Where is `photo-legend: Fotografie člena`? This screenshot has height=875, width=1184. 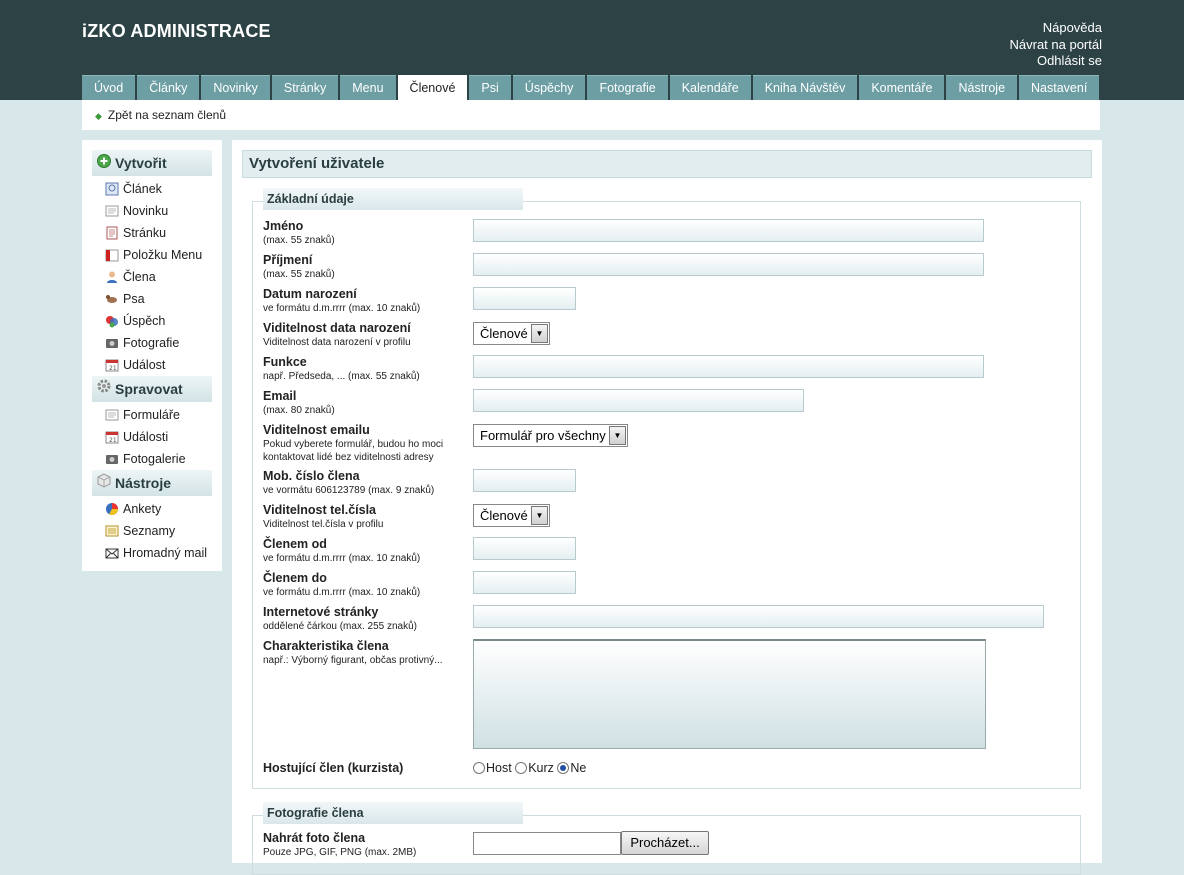 photo-legend: Fotografie člena is located at coordinates (393, 813).